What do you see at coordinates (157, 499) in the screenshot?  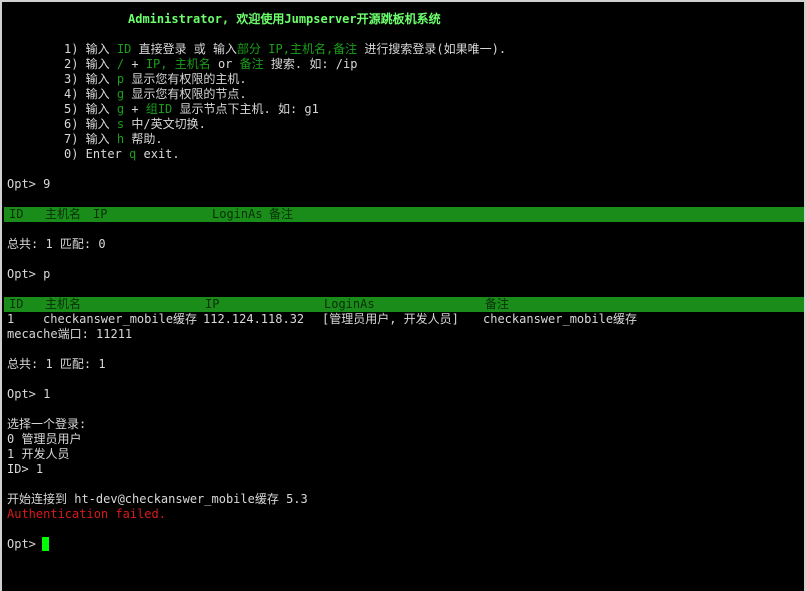 I see `connecting-message: 开始连接到 ht-dev@checkanswer_mobile缓存 5.3` at bounding box center [157, 499].